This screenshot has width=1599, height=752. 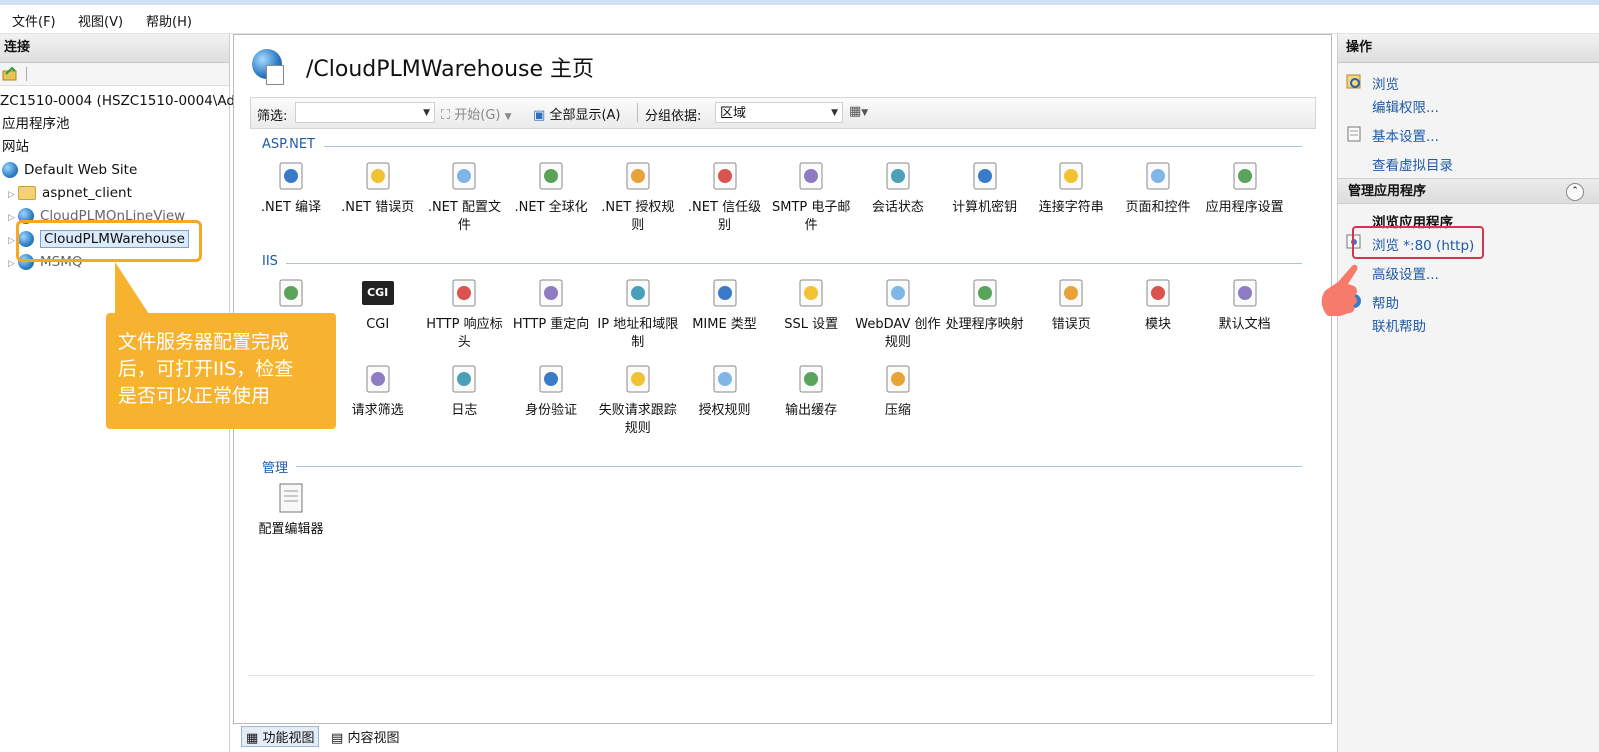 What do you see at coordinates (275, 468) in the screenshot?
I see `group-manage-title: 管理` at bounding box center [275, 468].